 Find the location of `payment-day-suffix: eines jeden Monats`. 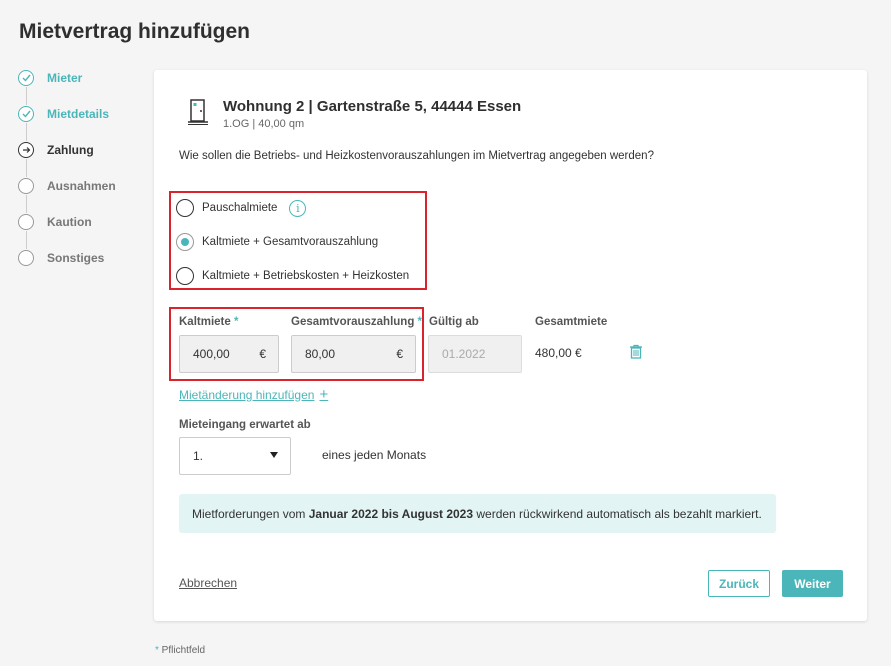

payment-day-suffix: eines jeden Monats is located at coordinates (374, 455).